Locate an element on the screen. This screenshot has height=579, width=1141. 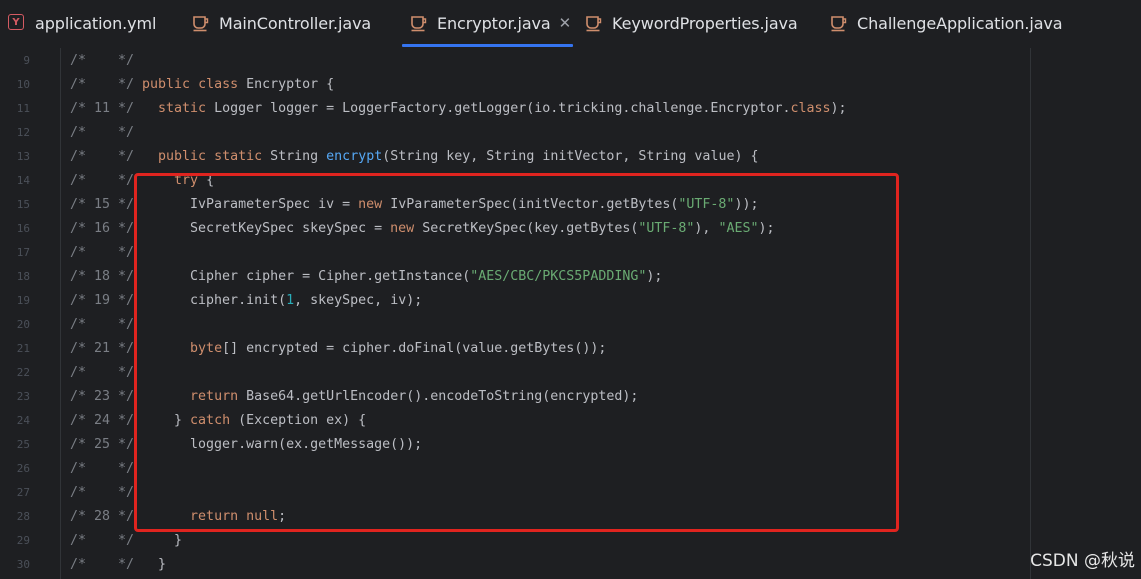
tab-label: MainController.java is located at coordinates (295, 23).